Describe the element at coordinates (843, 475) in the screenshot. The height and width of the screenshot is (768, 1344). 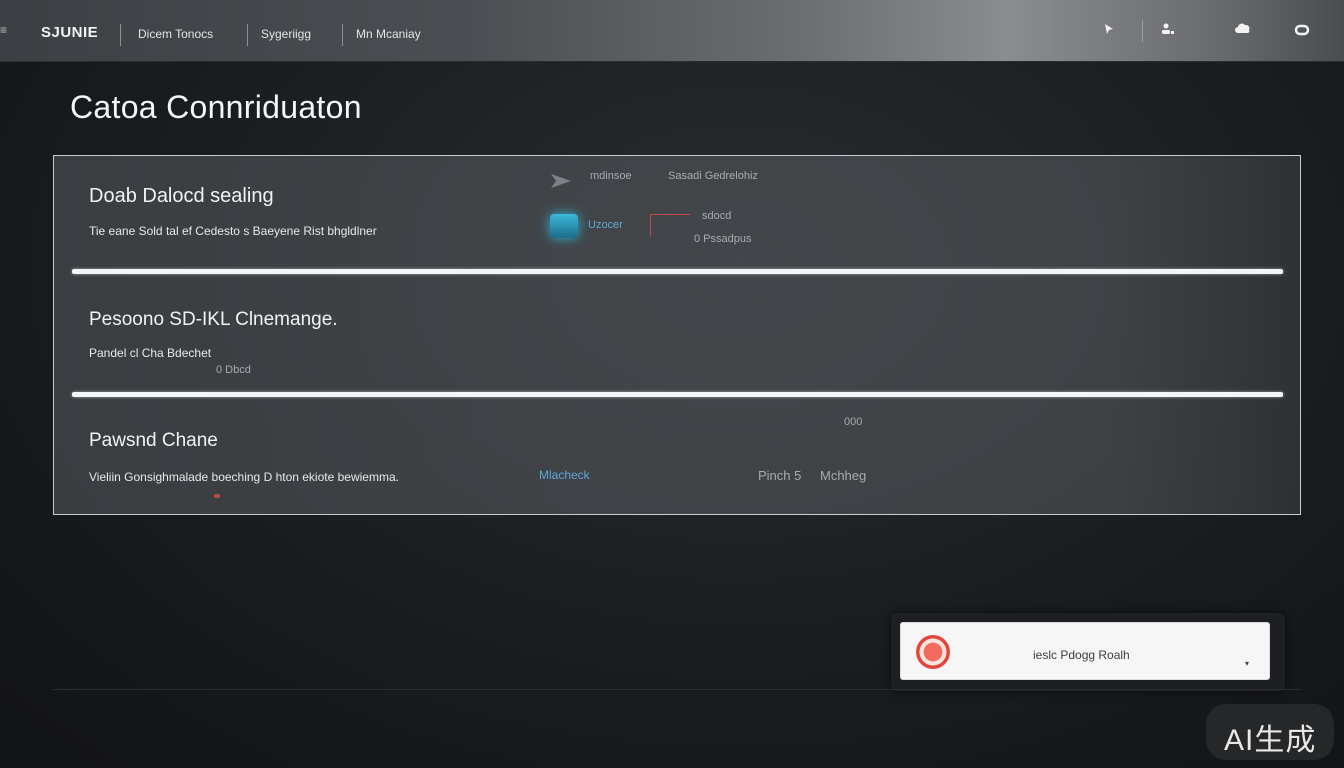
I see `section-3-label-c: Mchheg` at that location.